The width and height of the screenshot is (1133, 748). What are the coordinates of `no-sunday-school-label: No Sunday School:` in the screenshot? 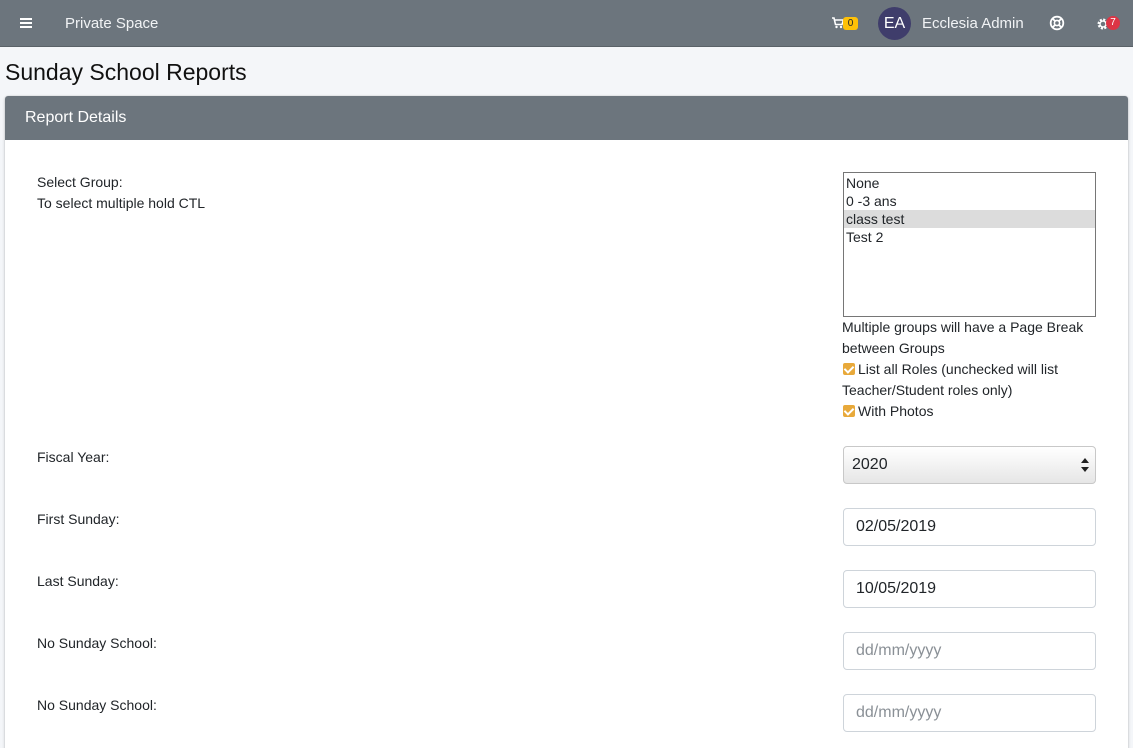 It's located at (97, 643).